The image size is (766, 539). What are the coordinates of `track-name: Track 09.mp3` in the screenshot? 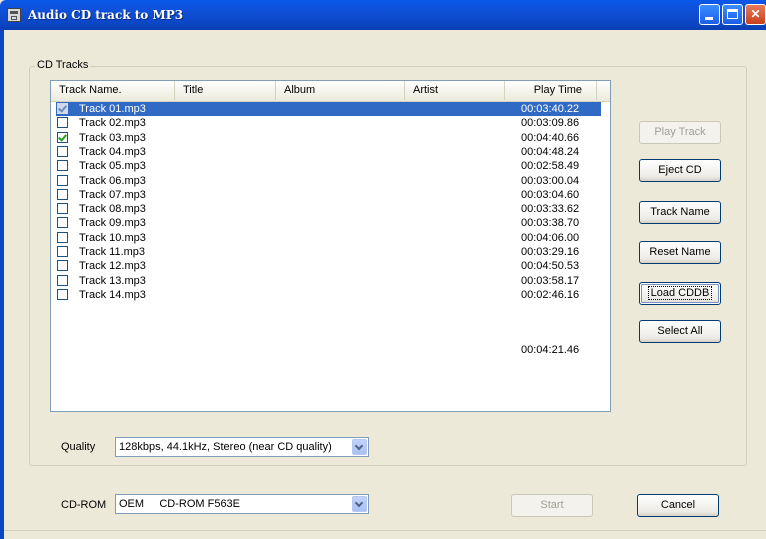 It's located at (112, 223).